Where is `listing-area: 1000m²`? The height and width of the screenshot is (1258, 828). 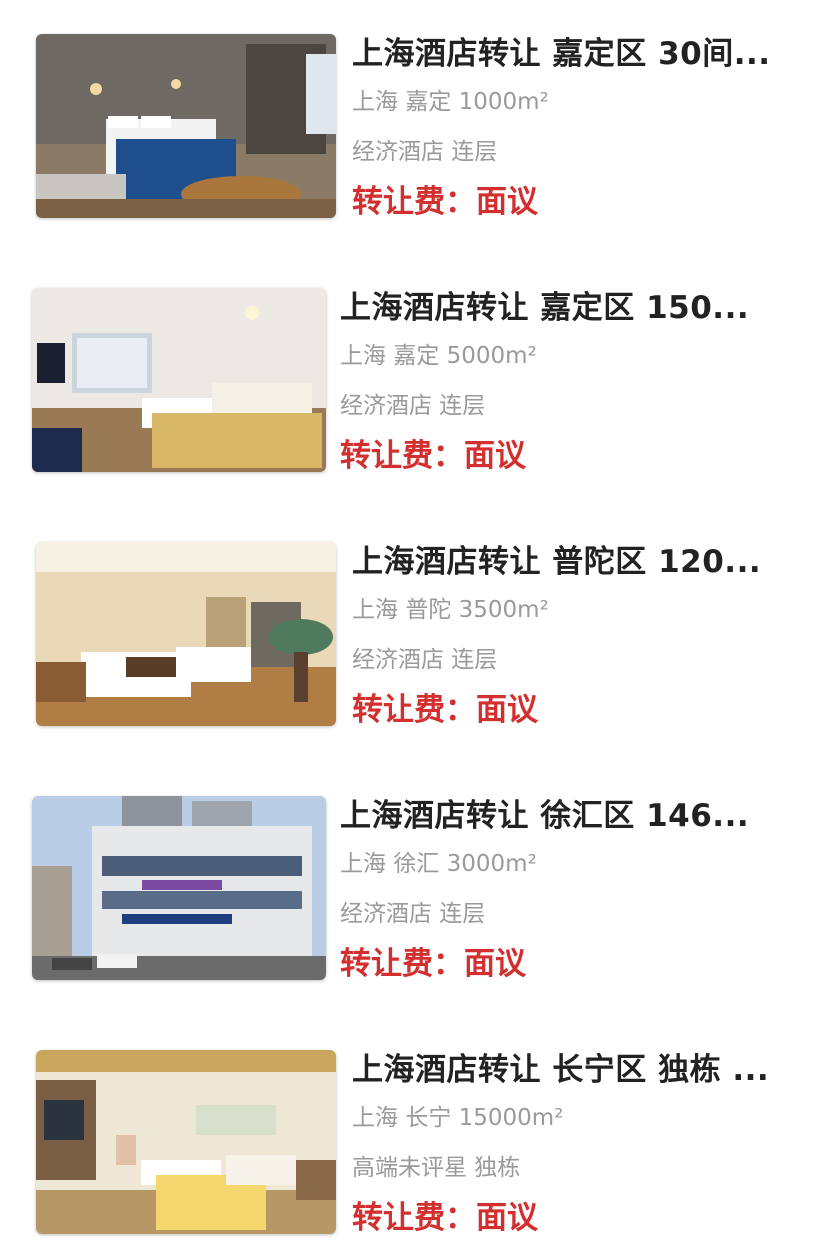
listing-area: 1000m² is located at coordinates (503, 102).